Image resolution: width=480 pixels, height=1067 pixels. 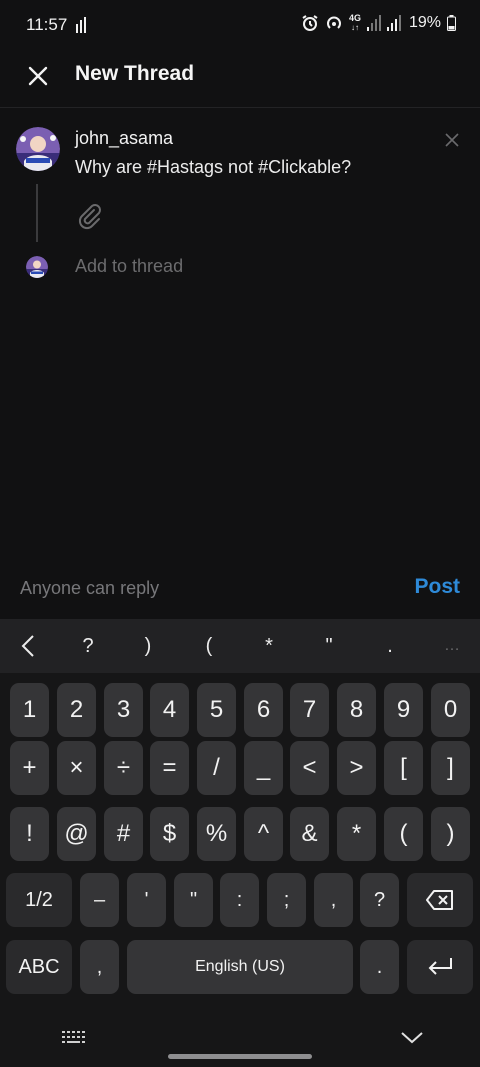 I want to click on hide-keyboard-icon, so click(x=412, y=1038).